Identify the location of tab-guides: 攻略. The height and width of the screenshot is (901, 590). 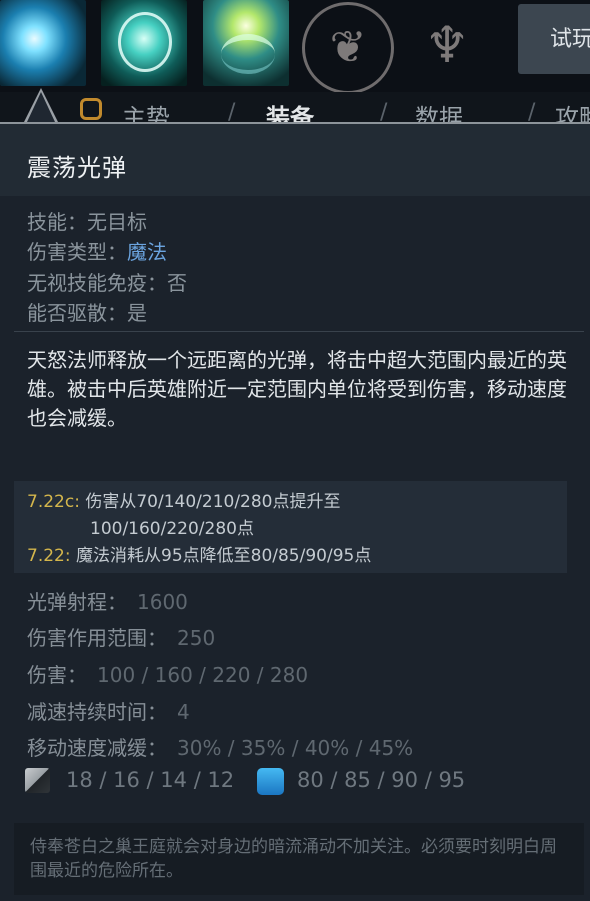
(572, 110).